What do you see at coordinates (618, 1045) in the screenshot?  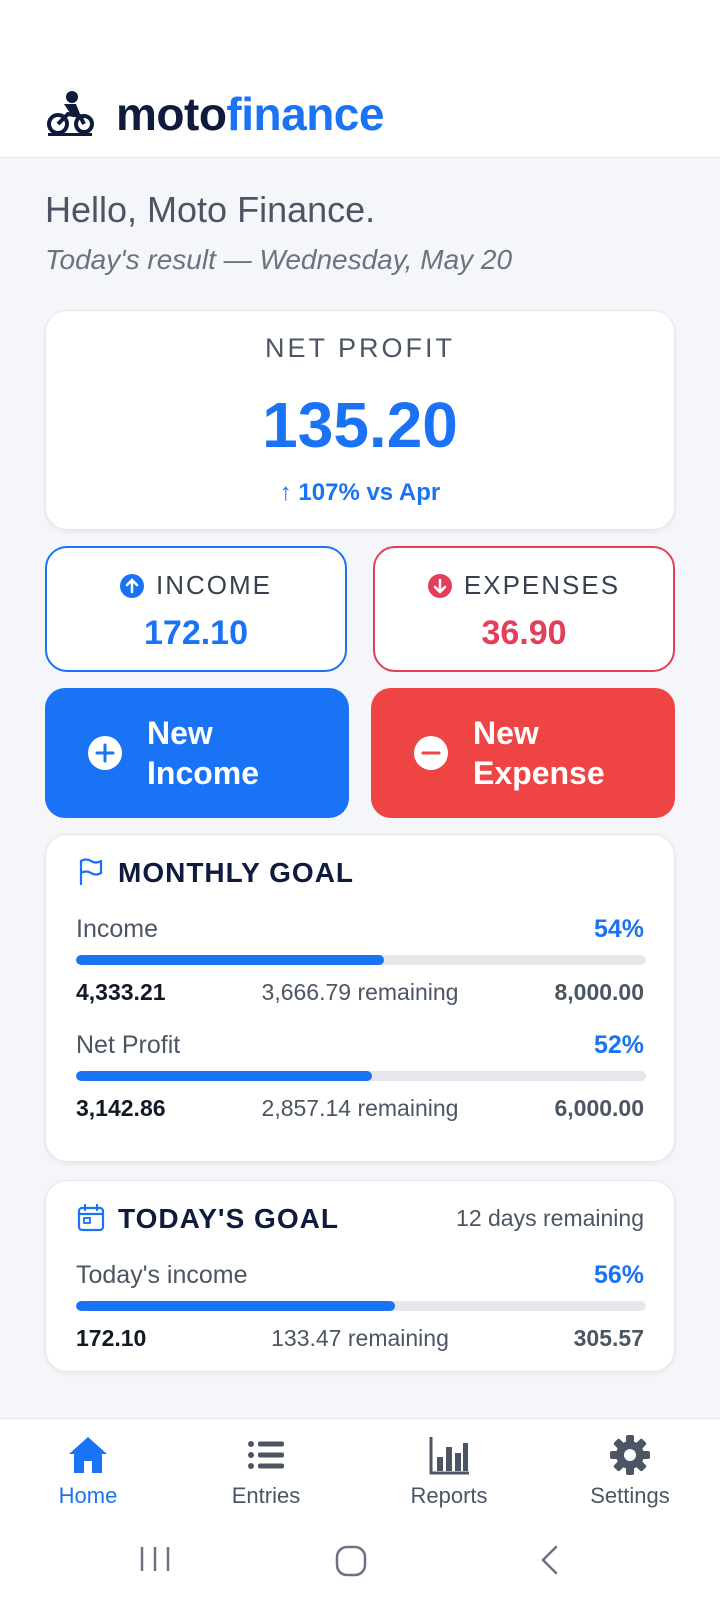 I see `goal-row-percent: 52%` at bounding box center [618, 1045].